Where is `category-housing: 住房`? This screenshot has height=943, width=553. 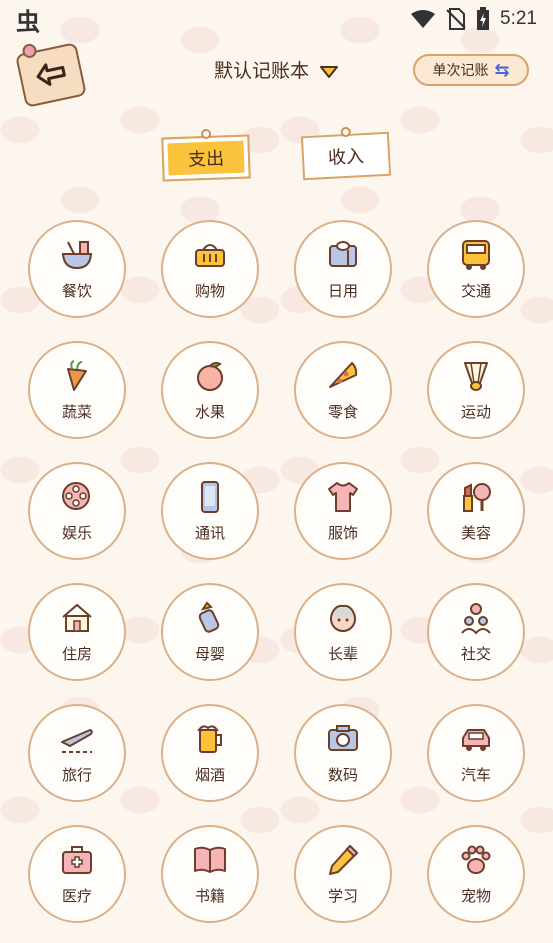
category-housing: 住房 is located at coordinates (77, 632).